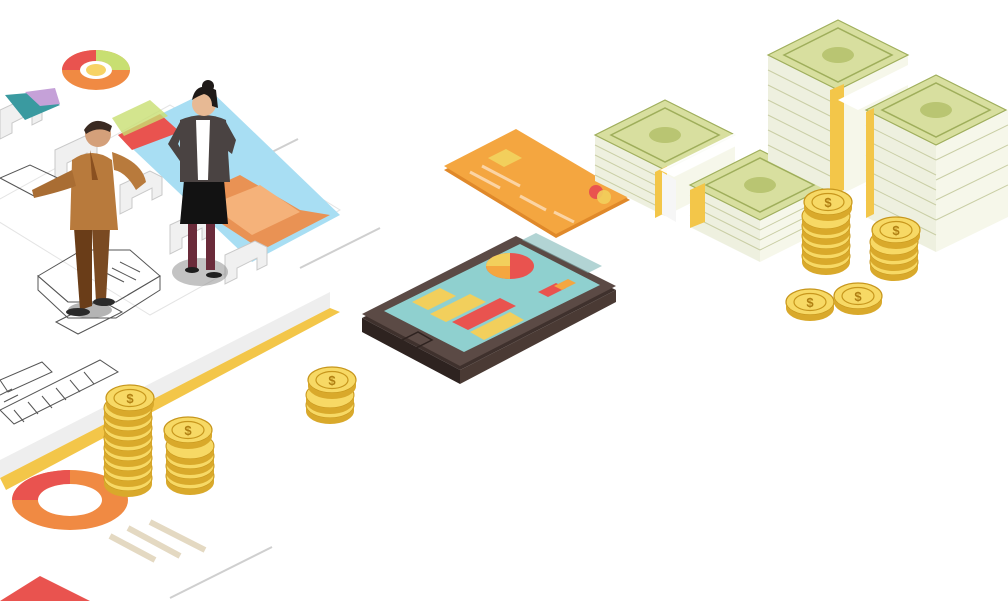 The height and width of the screenshot is (601, 1008). What do you see at coordinates (331, 395) in the screenshot?
I see `coin-stack-center` at bounding box center [331, 395].